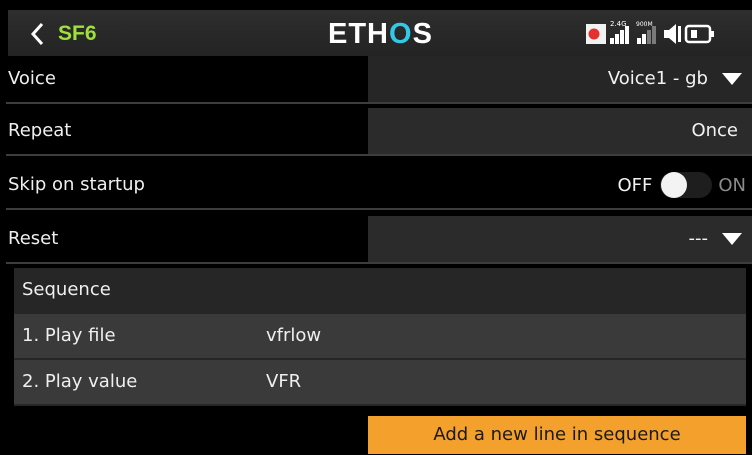 This screenshot has height=455, width=752. I want to click on skip-toggle: OFF ON, so click(681, 185).